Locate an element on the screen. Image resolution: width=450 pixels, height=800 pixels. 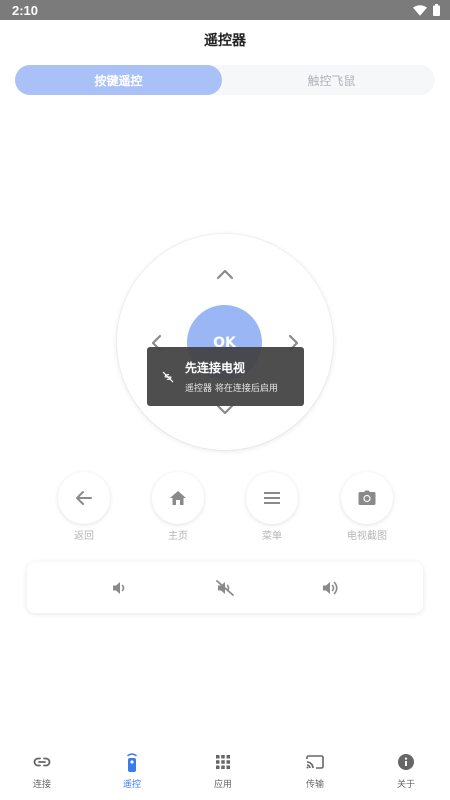
page-title: 遥控器 is located at coordinates (225, 41).